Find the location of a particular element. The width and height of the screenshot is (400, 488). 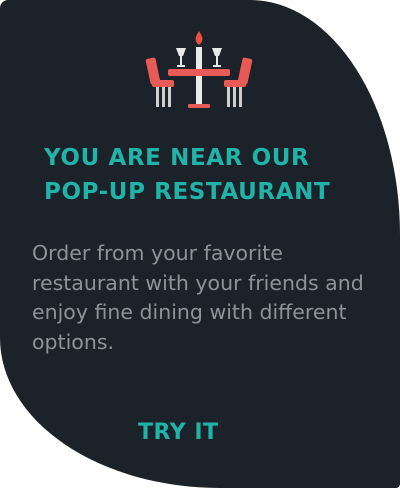

headline-line-1: YOU ARE NEAR OUR is located at coordinates (177, 158).